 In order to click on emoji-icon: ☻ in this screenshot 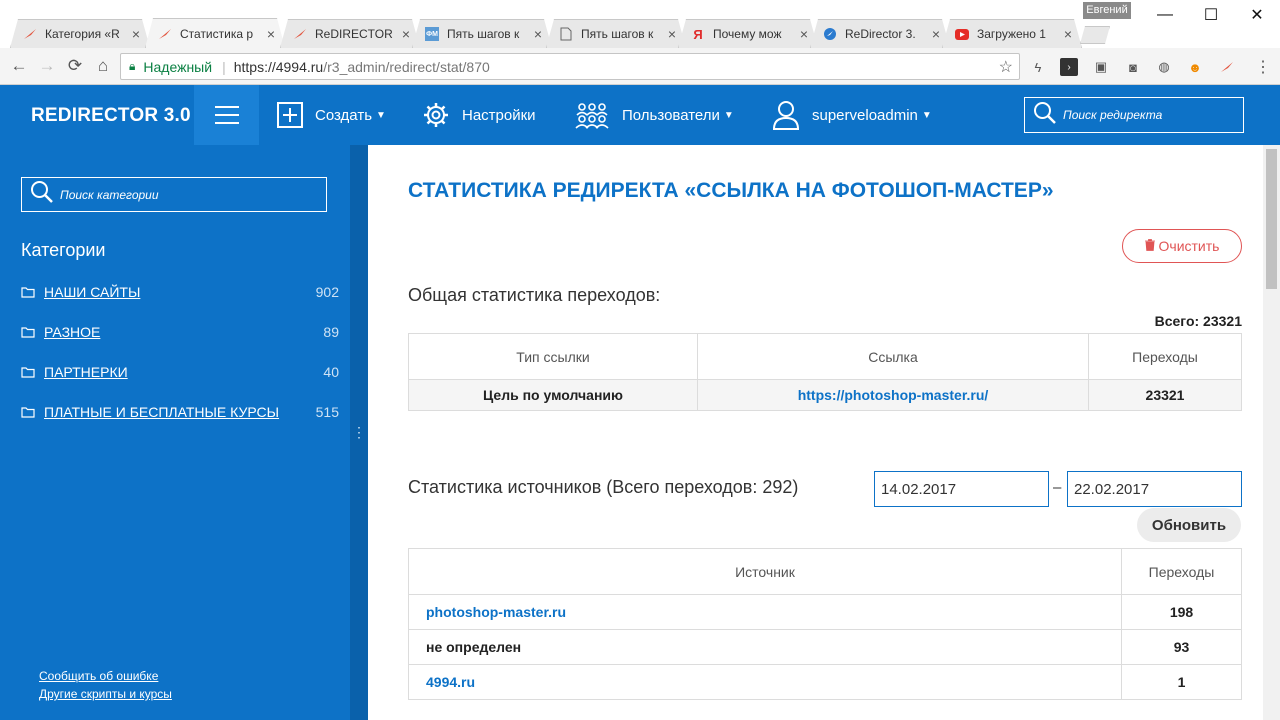, I will do `click(1195, 67)`.